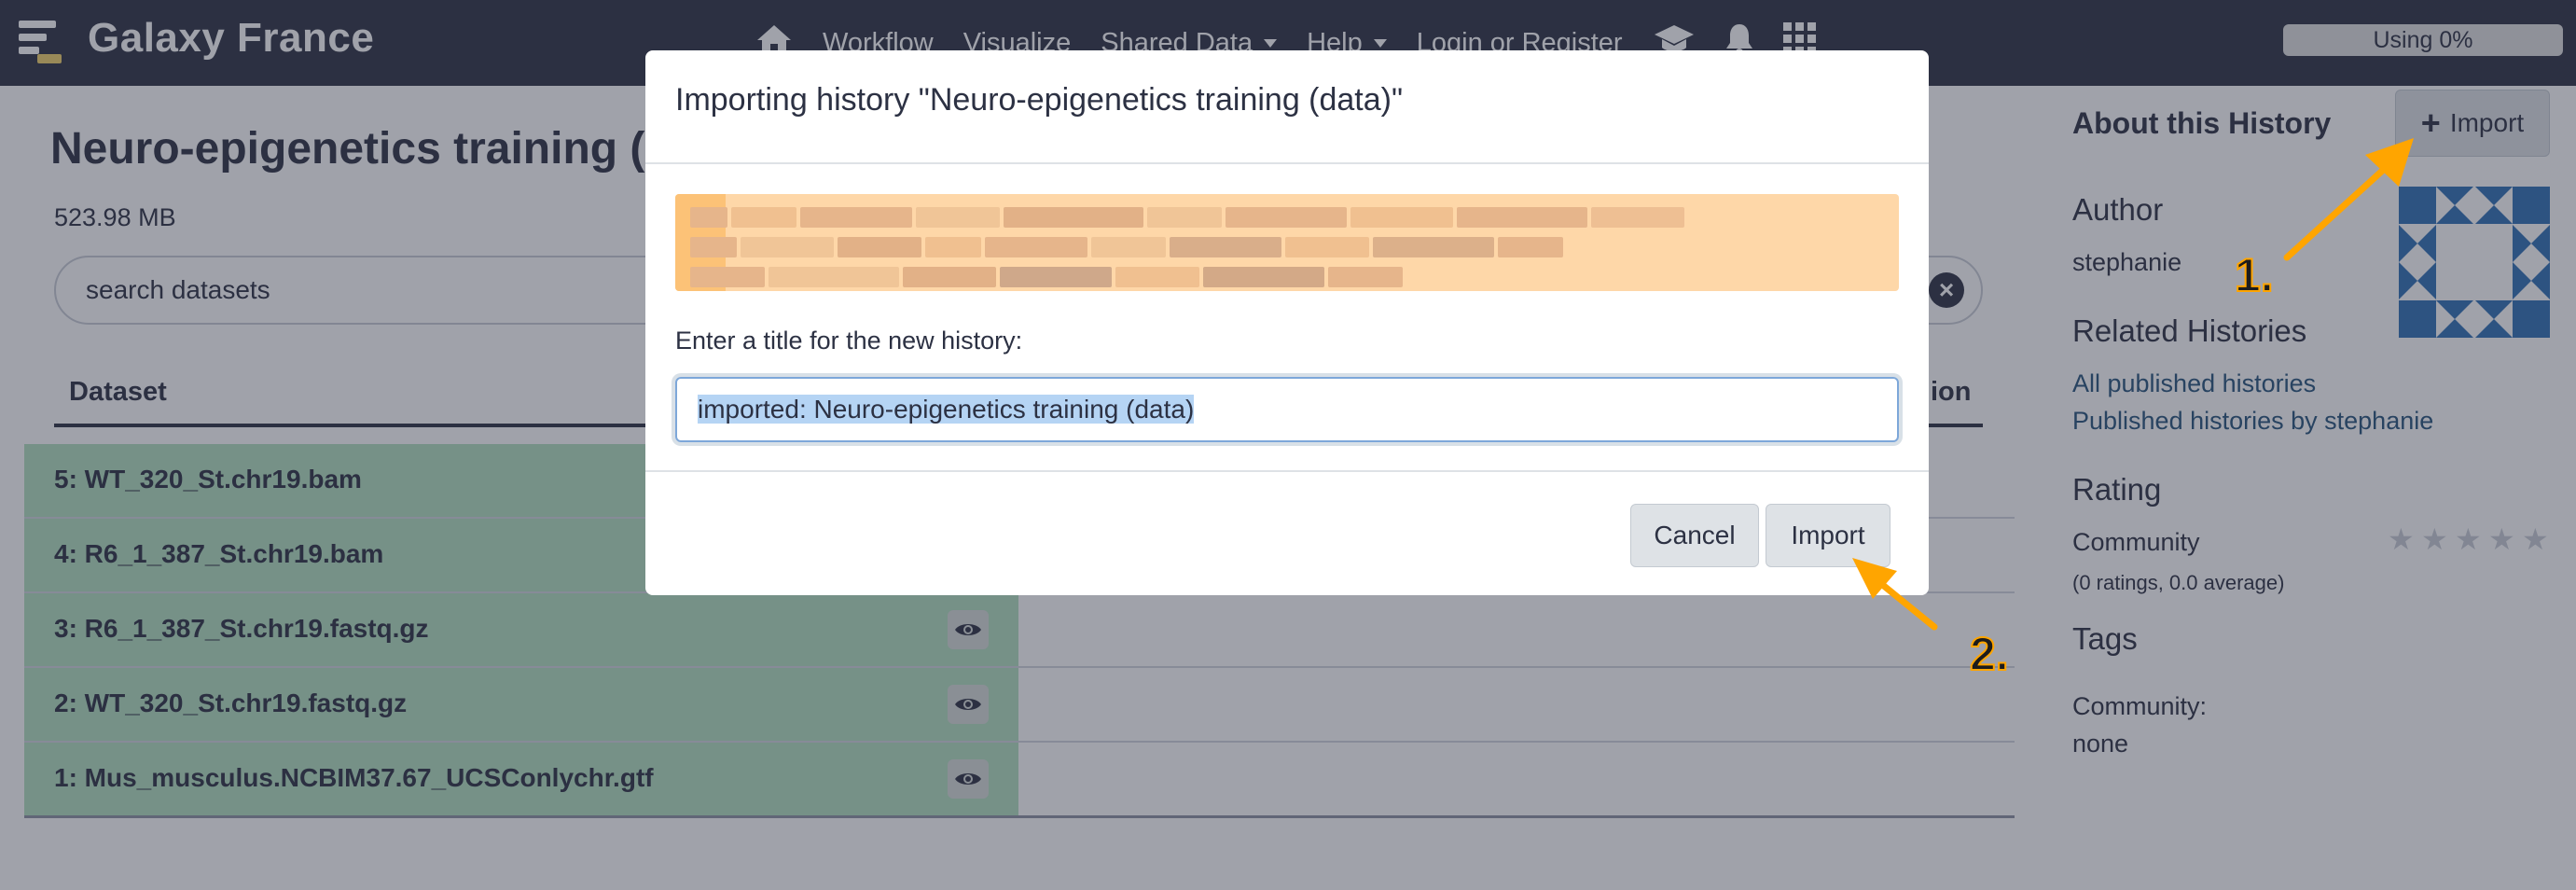 This screenshot has height=890, width=2576. Describe the element at coordinates (2133, 384) in the screenshot. I see `tutorial-arrows` at that location.